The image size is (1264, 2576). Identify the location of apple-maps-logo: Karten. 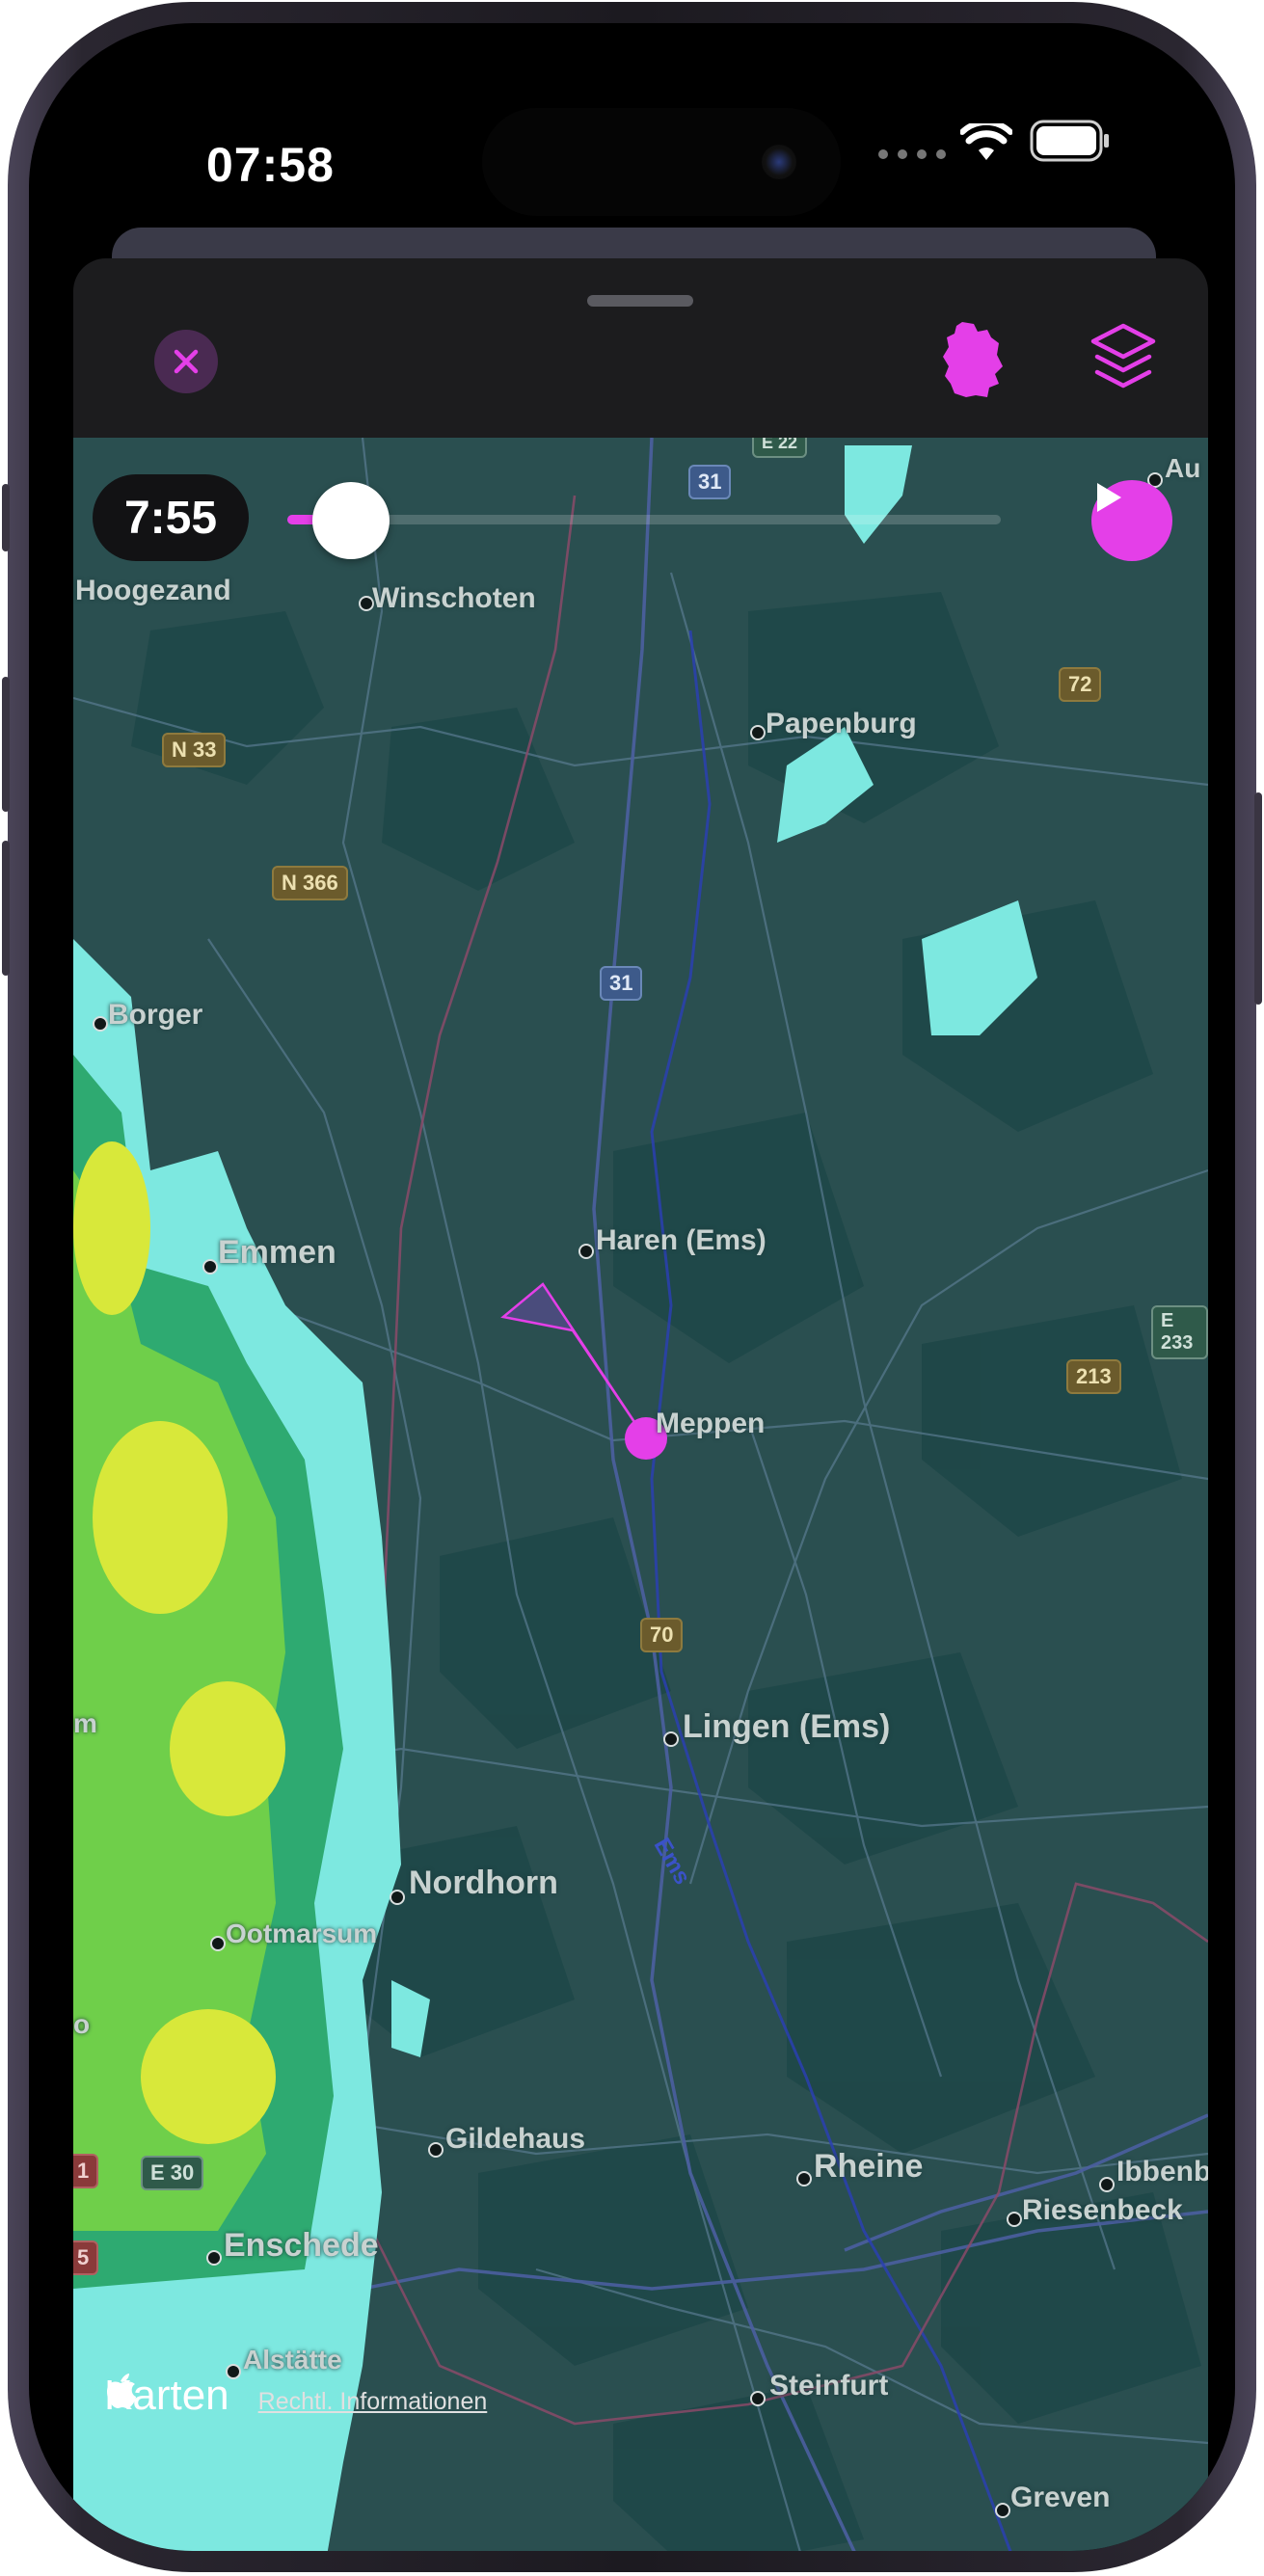
(167, 2396).